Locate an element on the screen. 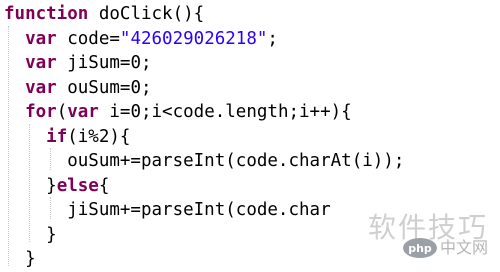 The height and width of the screenshot is (272, 500). code-line: var code="426029026218"; is located at coordinates (204, 39).